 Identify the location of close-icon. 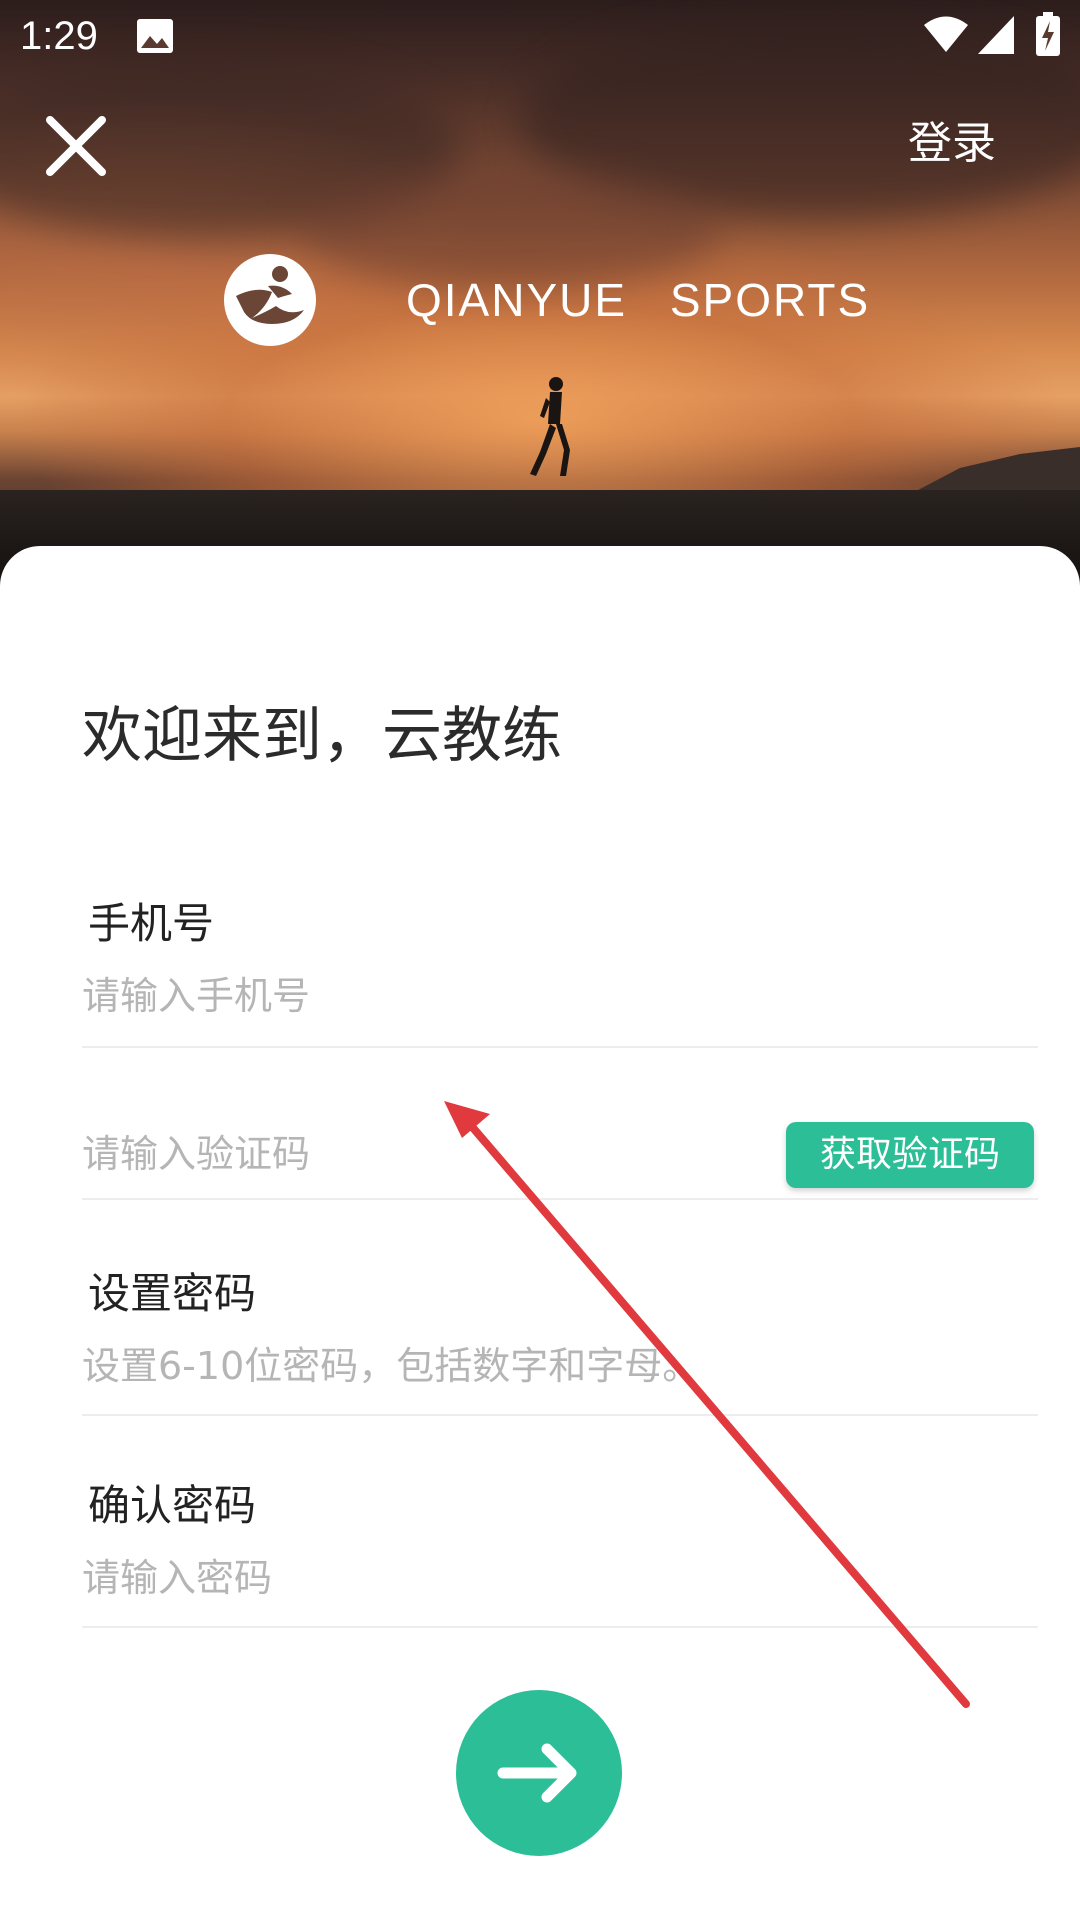
(76, 146).